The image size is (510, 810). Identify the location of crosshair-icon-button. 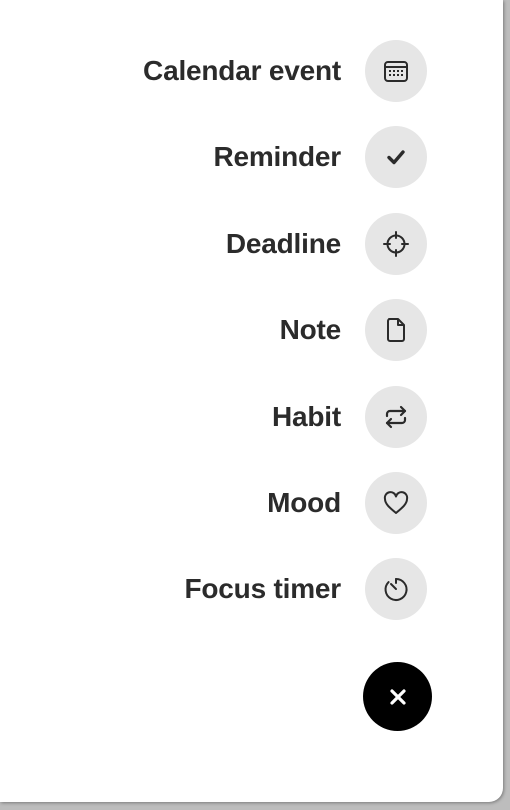
(396, 244).